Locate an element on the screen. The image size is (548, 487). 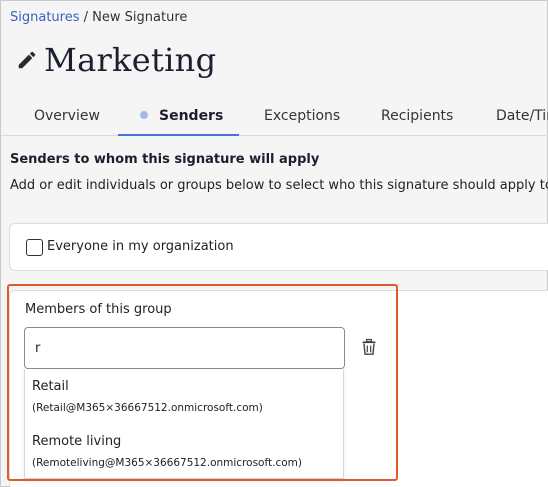
everyone-card: Everyone in my organization is located at coordinates (278, 247).